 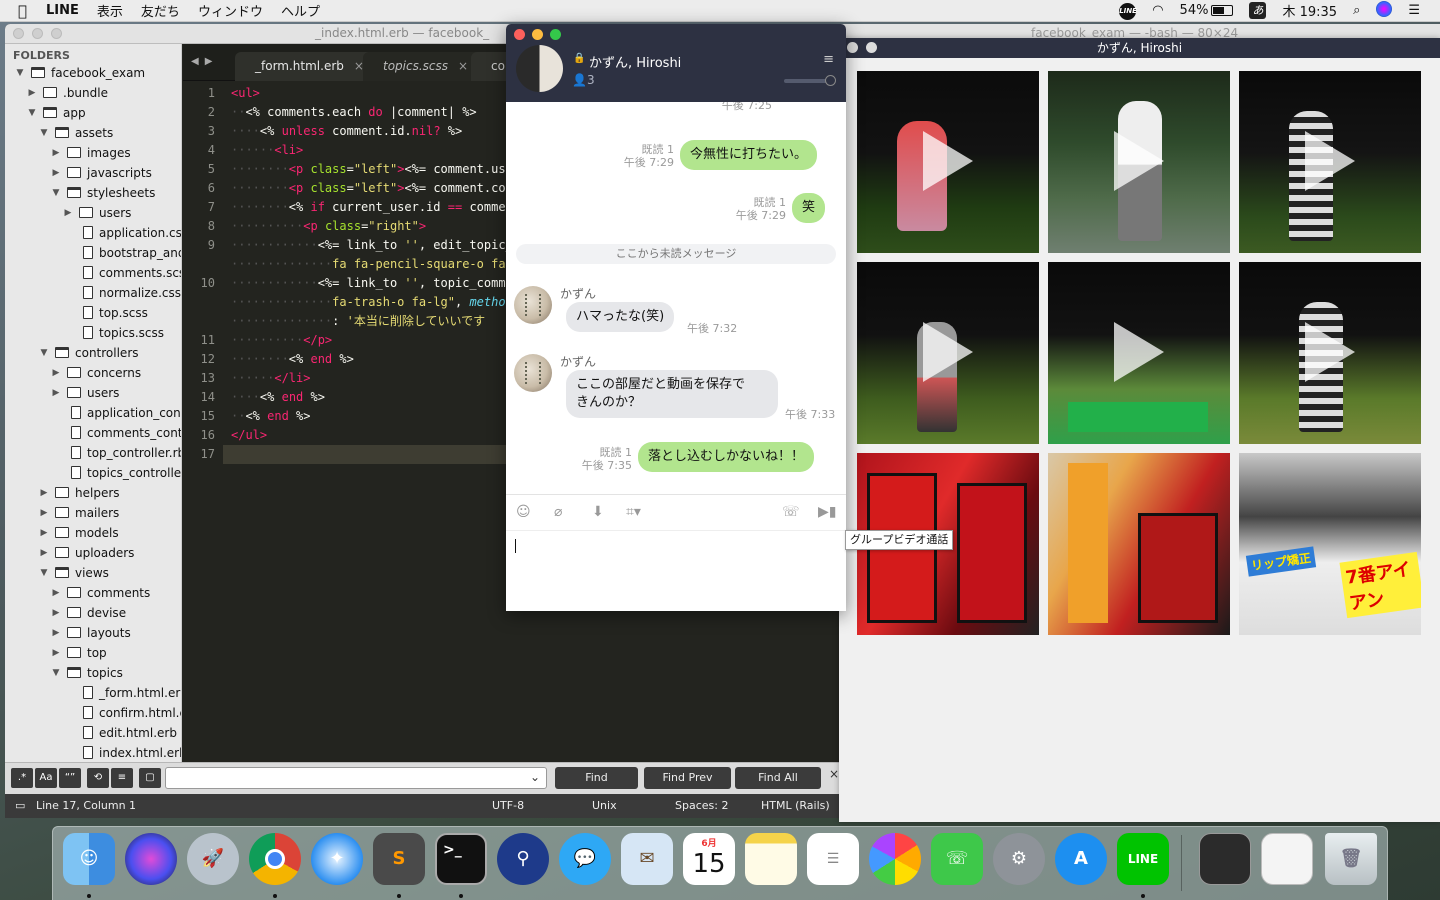 I want to click on launchpad-icon: 🚀, so click(x=213, y=859).